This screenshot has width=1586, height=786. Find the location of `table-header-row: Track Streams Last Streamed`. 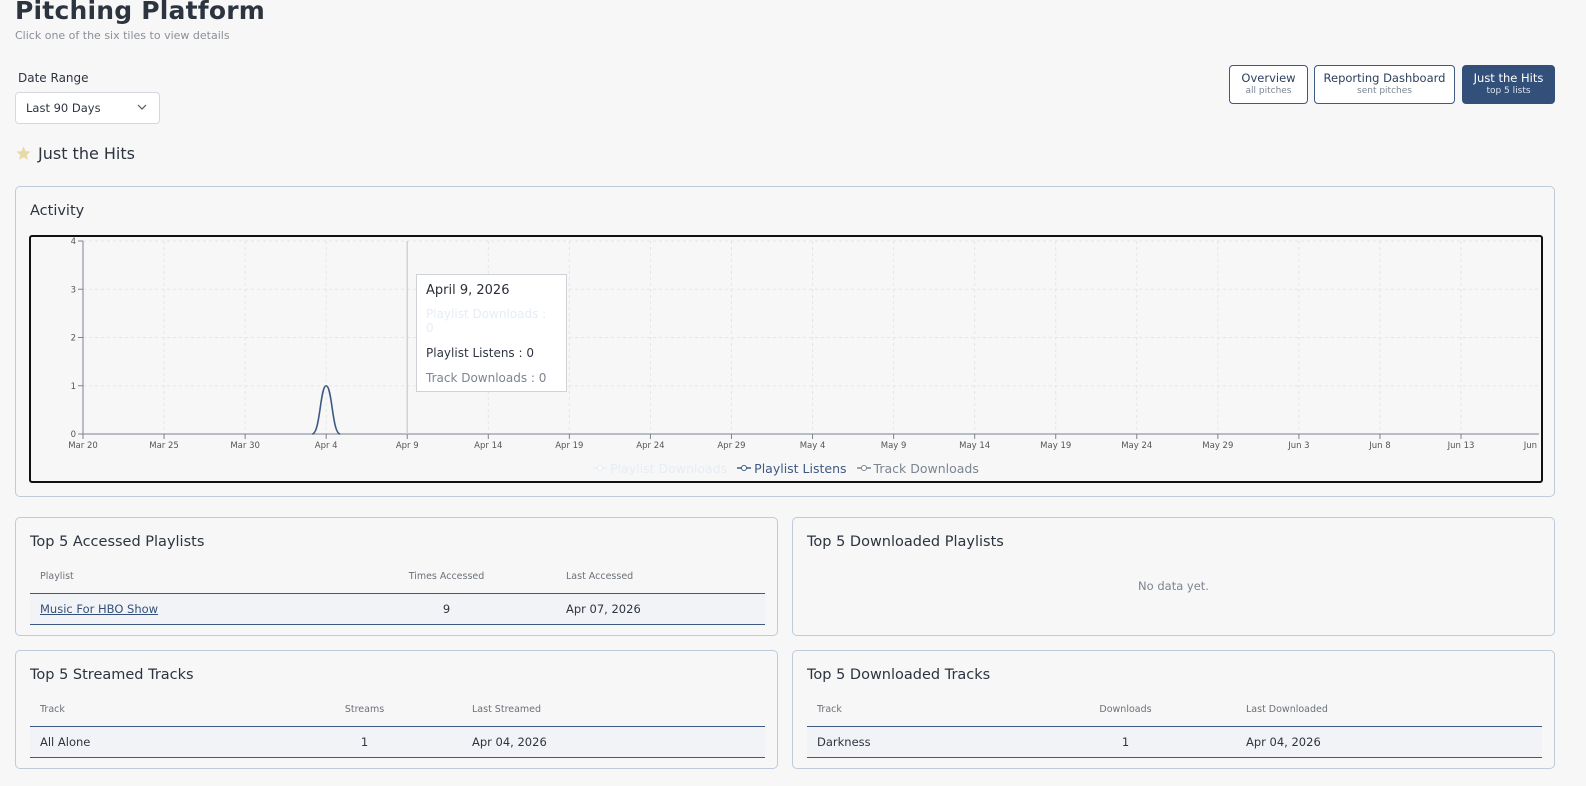

table-header-row: Track Streams Last Streamed is located at coordinates (397, 710).